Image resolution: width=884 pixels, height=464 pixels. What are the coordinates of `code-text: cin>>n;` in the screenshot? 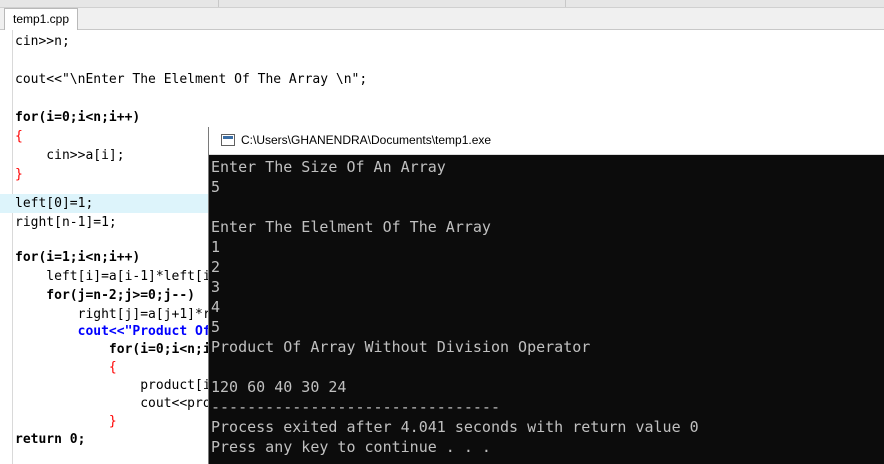 It's located at (42, 41).